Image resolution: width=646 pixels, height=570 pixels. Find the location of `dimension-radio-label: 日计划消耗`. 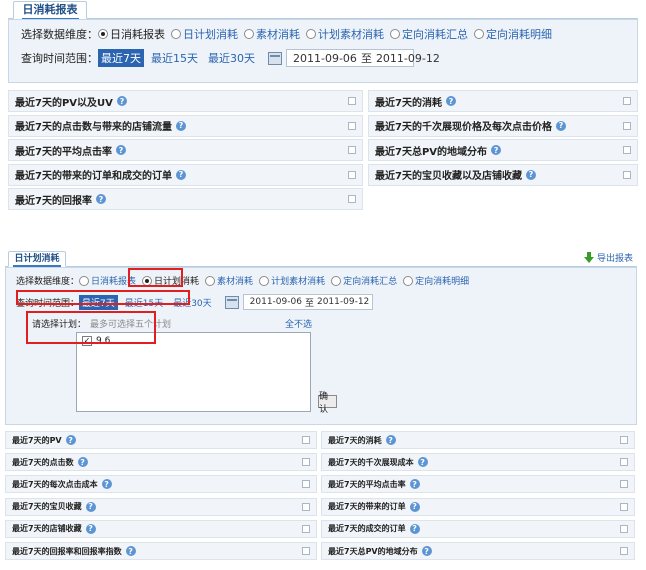

dimension-radio-label: 日计划消耗 is located at coordinates (210, 34).